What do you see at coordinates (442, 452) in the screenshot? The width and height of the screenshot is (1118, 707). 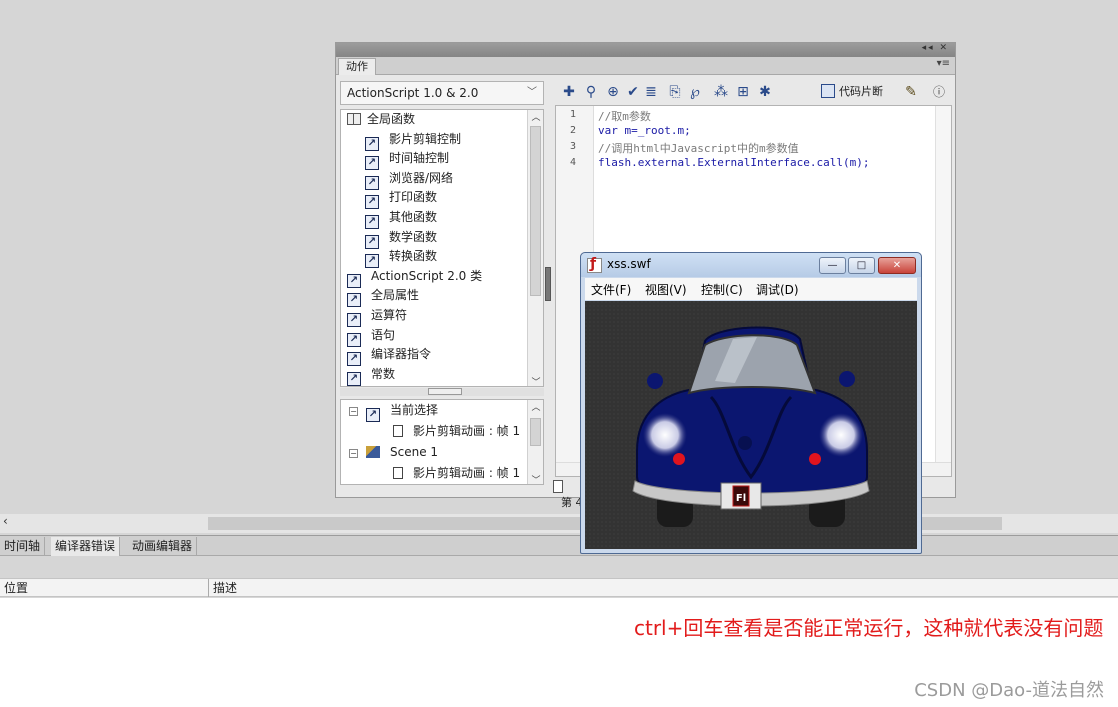 I see `navigator-item-scene: − Scene 1` at bounding box center [442, 452].